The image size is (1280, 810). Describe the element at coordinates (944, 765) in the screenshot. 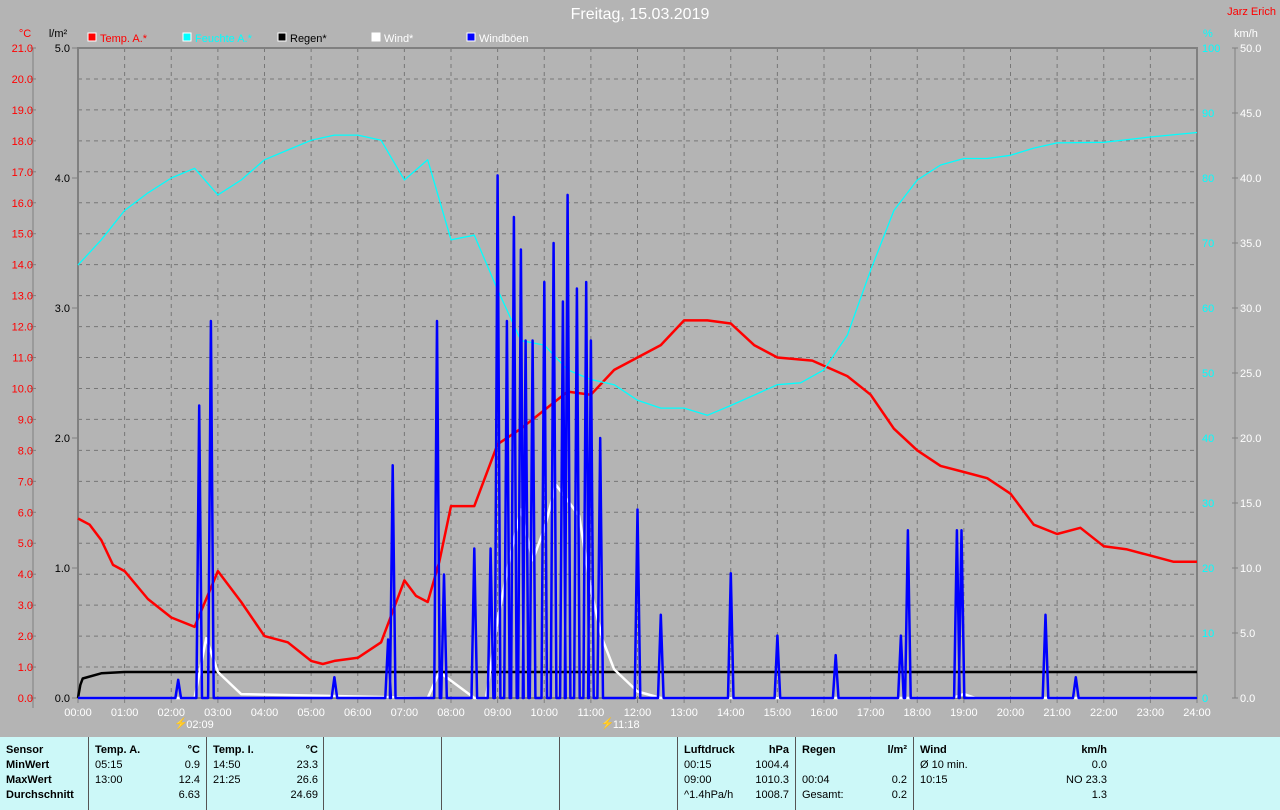

I see `stats-time: Ø 10 min.` at that location.